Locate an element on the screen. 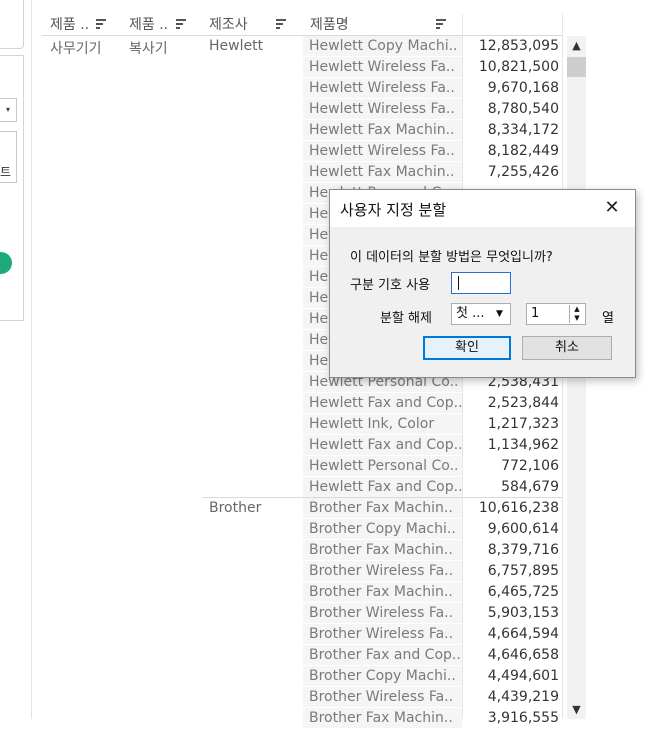 Image resolution: width=658 pixels, height=729 pixels. table-row: Hewlett Fax Machin.. 7,255,426 is located at coordinates (432, 172).